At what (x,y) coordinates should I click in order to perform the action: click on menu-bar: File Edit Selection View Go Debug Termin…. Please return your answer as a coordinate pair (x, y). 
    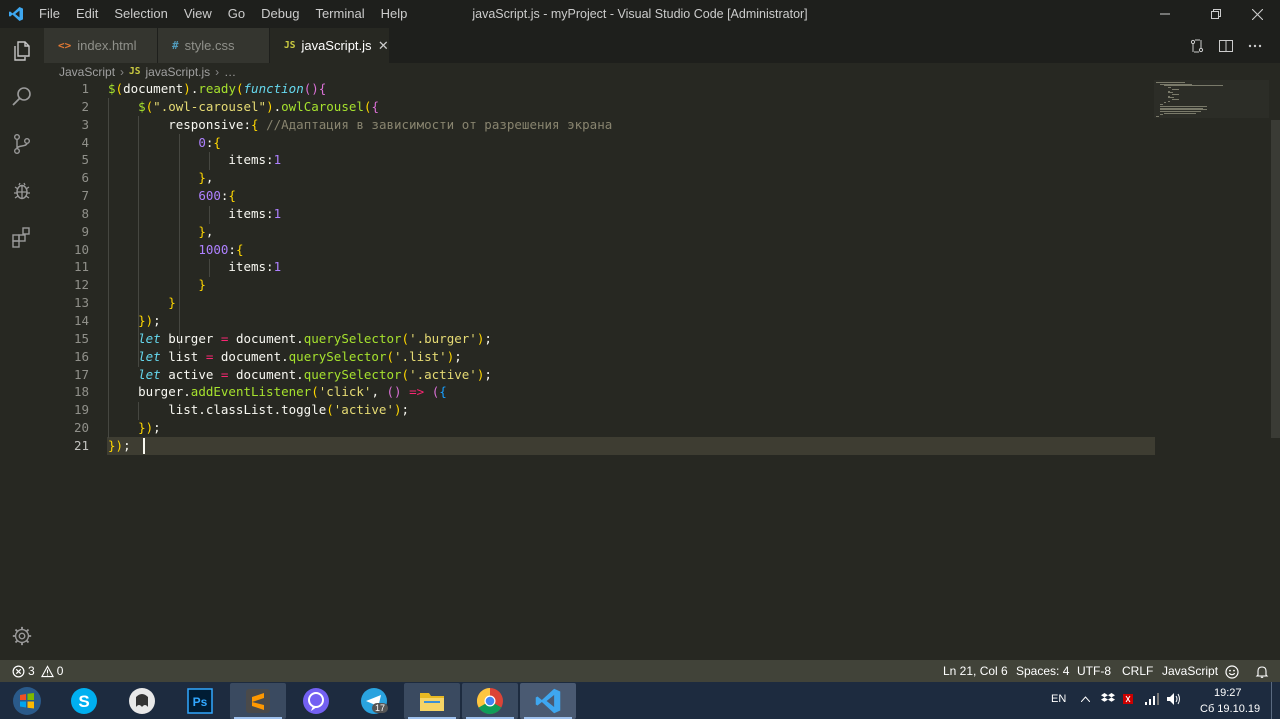
    Looking at the image, I should click on (223, 14).